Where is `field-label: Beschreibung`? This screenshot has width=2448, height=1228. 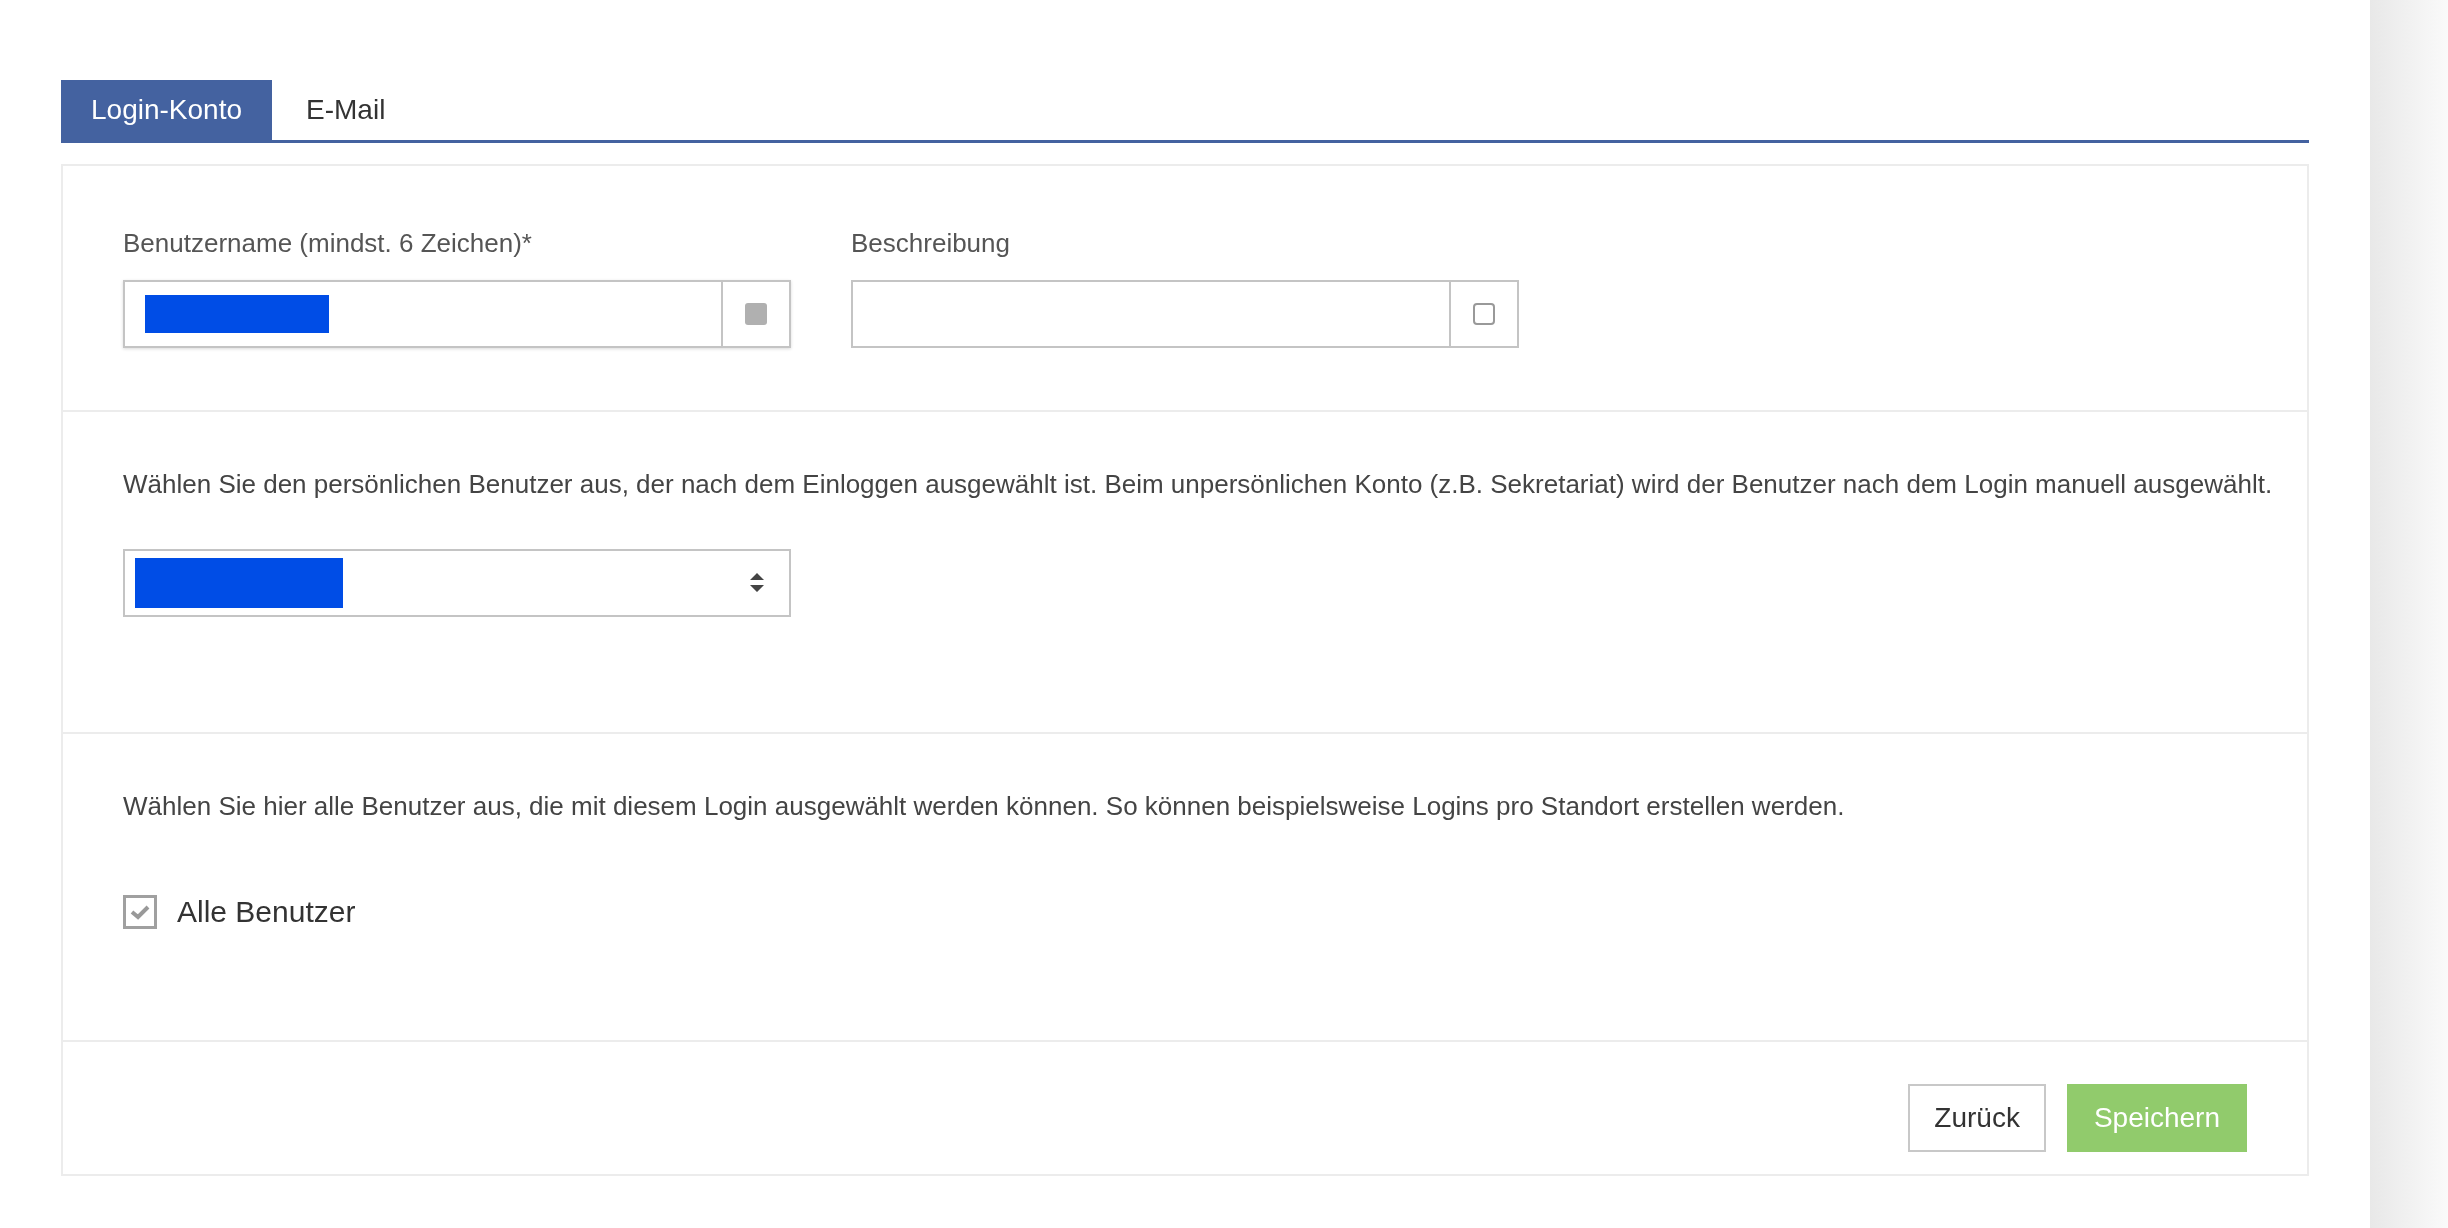 field-label: Beschreibung is located at coordinates (931, 243).